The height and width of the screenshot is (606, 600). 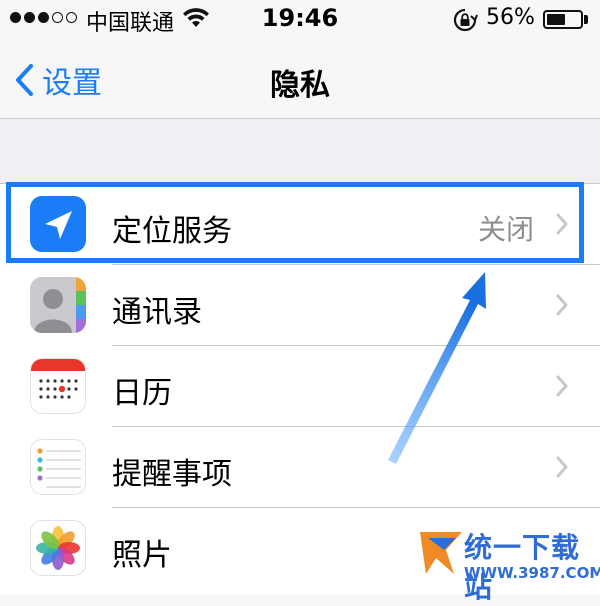 I want to click on contacts-icon, so click(x=58, y=305).